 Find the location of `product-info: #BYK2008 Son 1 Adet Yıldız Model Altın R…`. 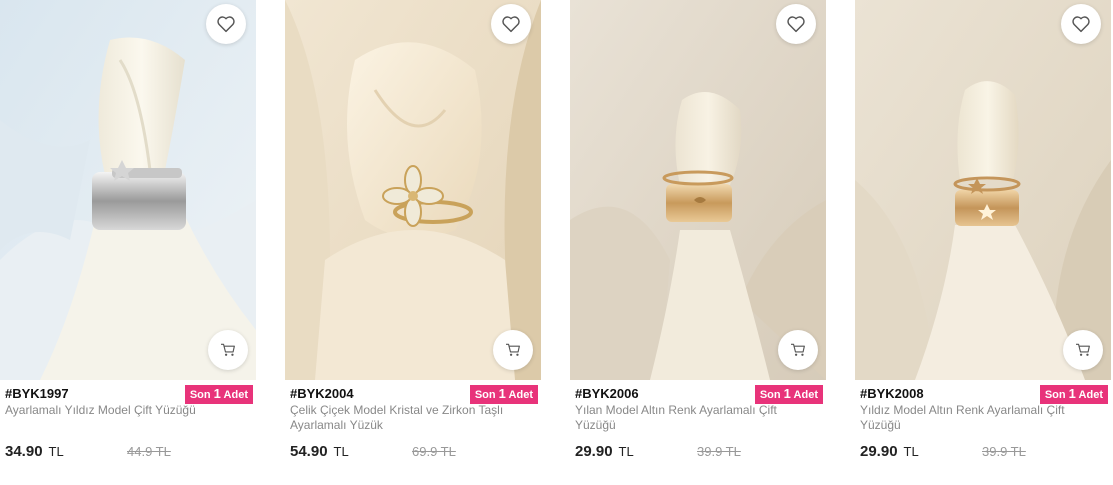

product-info: #BYK2008 Son 1 Adet Yıldız Model Altın R… is located at coordinates (983, 420).